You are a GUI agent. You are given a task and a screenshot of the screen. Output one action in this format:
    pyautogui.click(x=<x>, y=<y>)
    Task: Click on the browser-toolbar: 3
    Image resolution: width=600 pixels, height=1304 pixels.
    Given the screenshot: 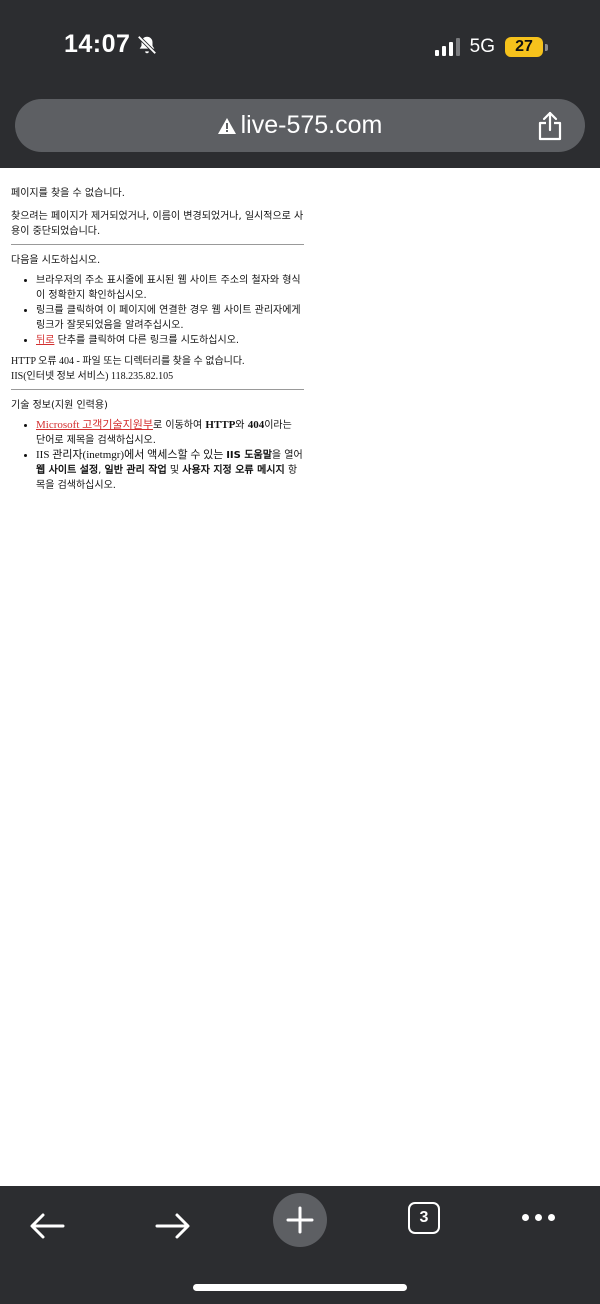 What is the action you would take?
    pyautogui.click(x=300, y=1245)
    